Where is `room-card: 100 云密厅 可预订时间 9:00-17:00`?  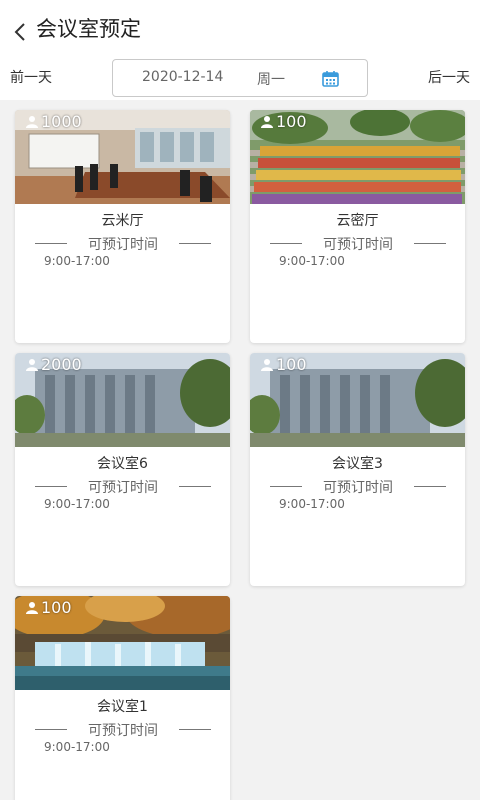 room-card: 100 云密厅 可预订时间 9:00-17:00 is located at coordinates (357, 226).